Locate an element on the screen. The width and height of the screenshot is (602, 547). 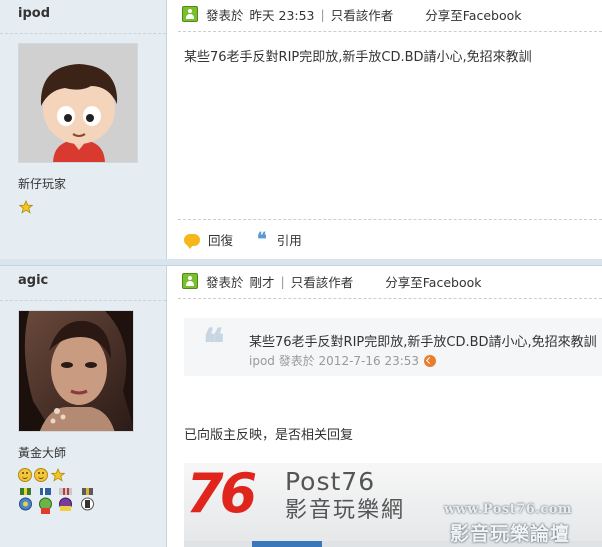
banner-subtitle: 影音玩樂網 is located at coordinates (345, 510).